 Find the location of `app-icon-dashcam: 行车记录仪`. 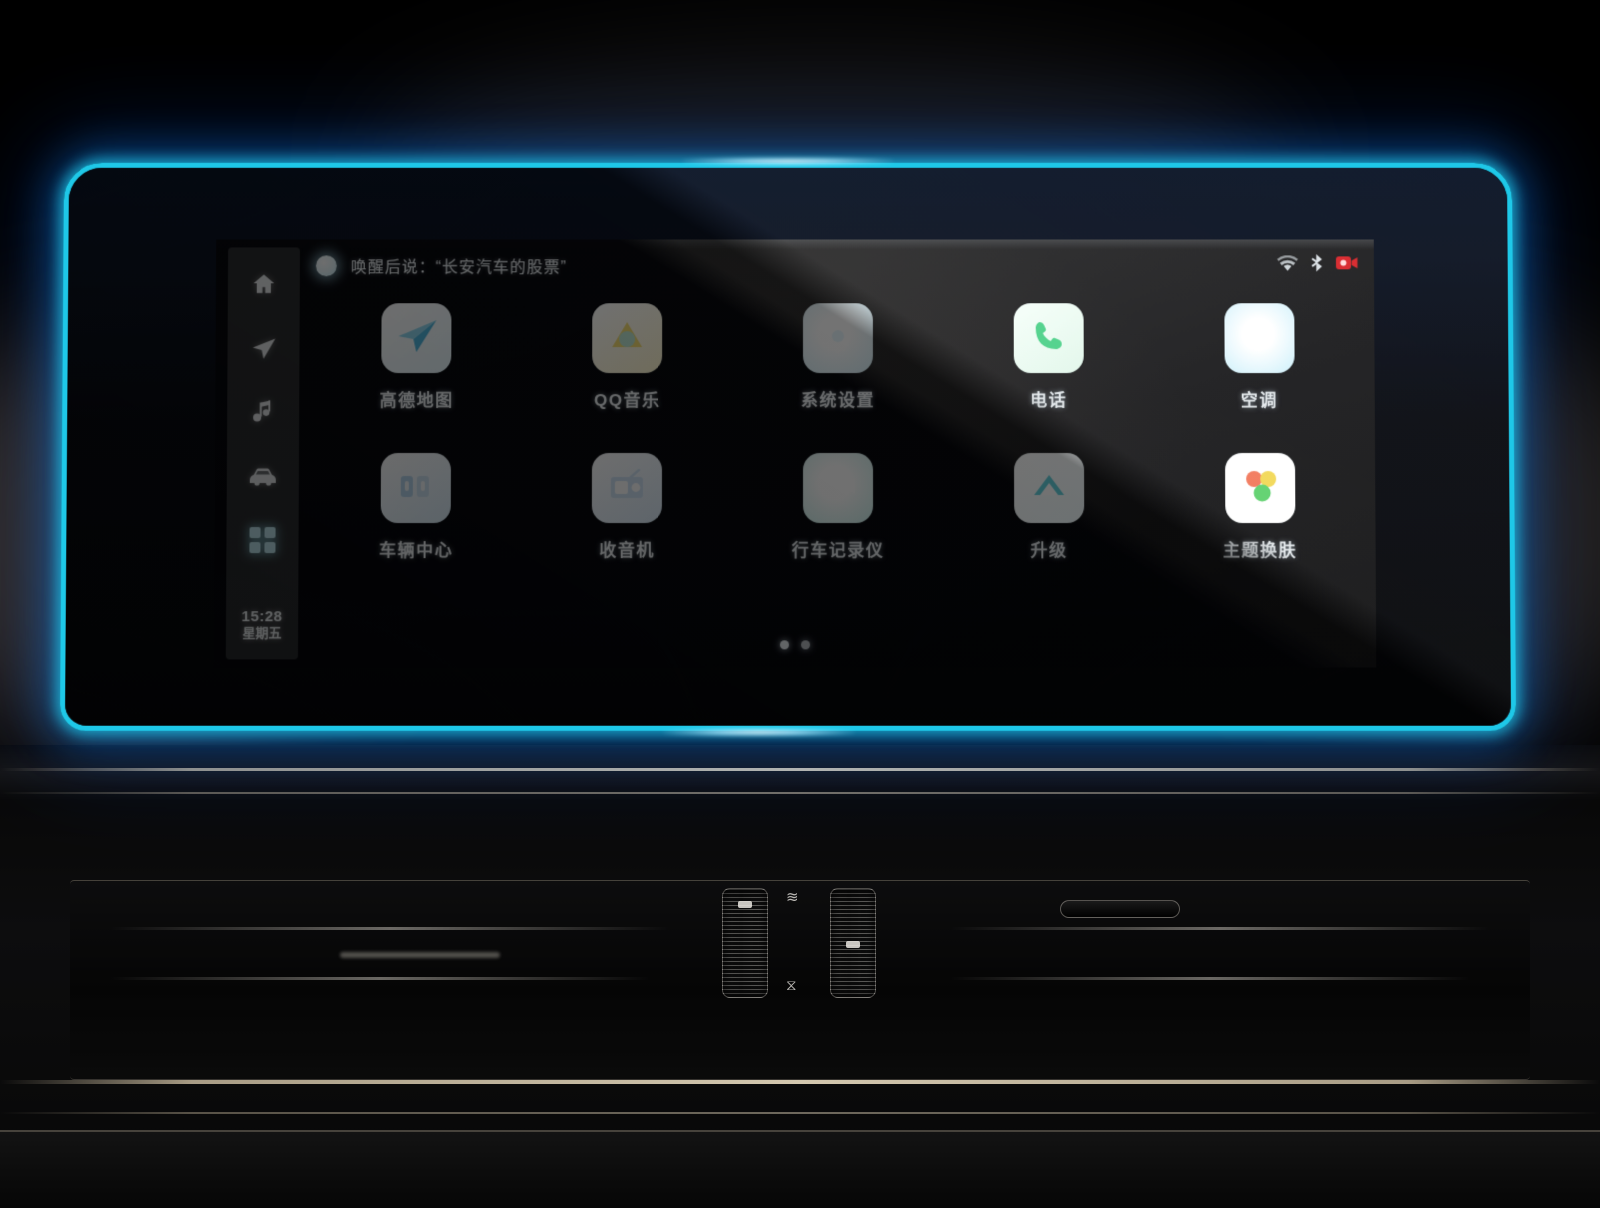

app-icon-dashcam: 行车记录仪 is located at coordinates (838, 506).